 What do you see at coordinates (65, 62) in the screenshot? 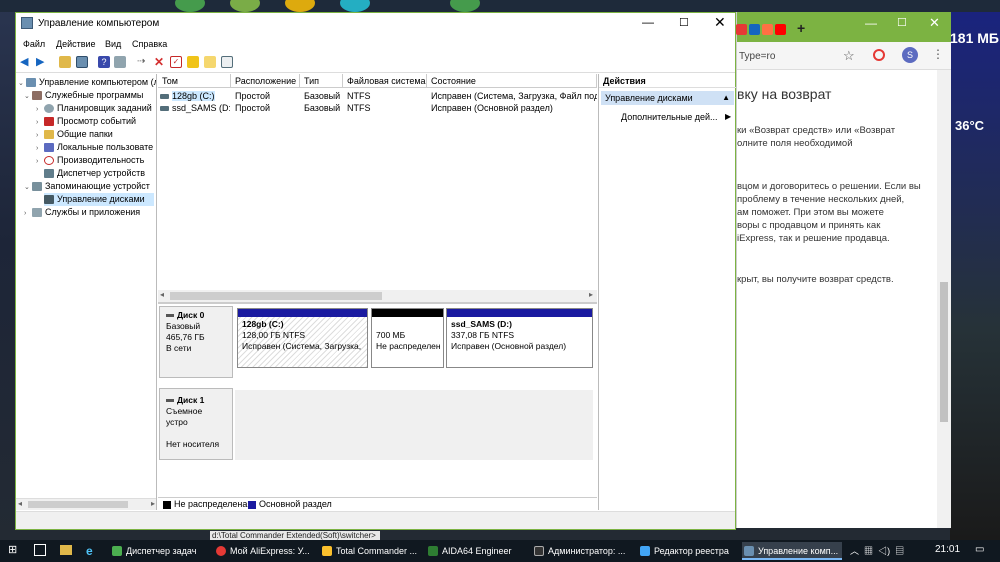
I see `folder-up-icon` at bounding box center [65, 62].